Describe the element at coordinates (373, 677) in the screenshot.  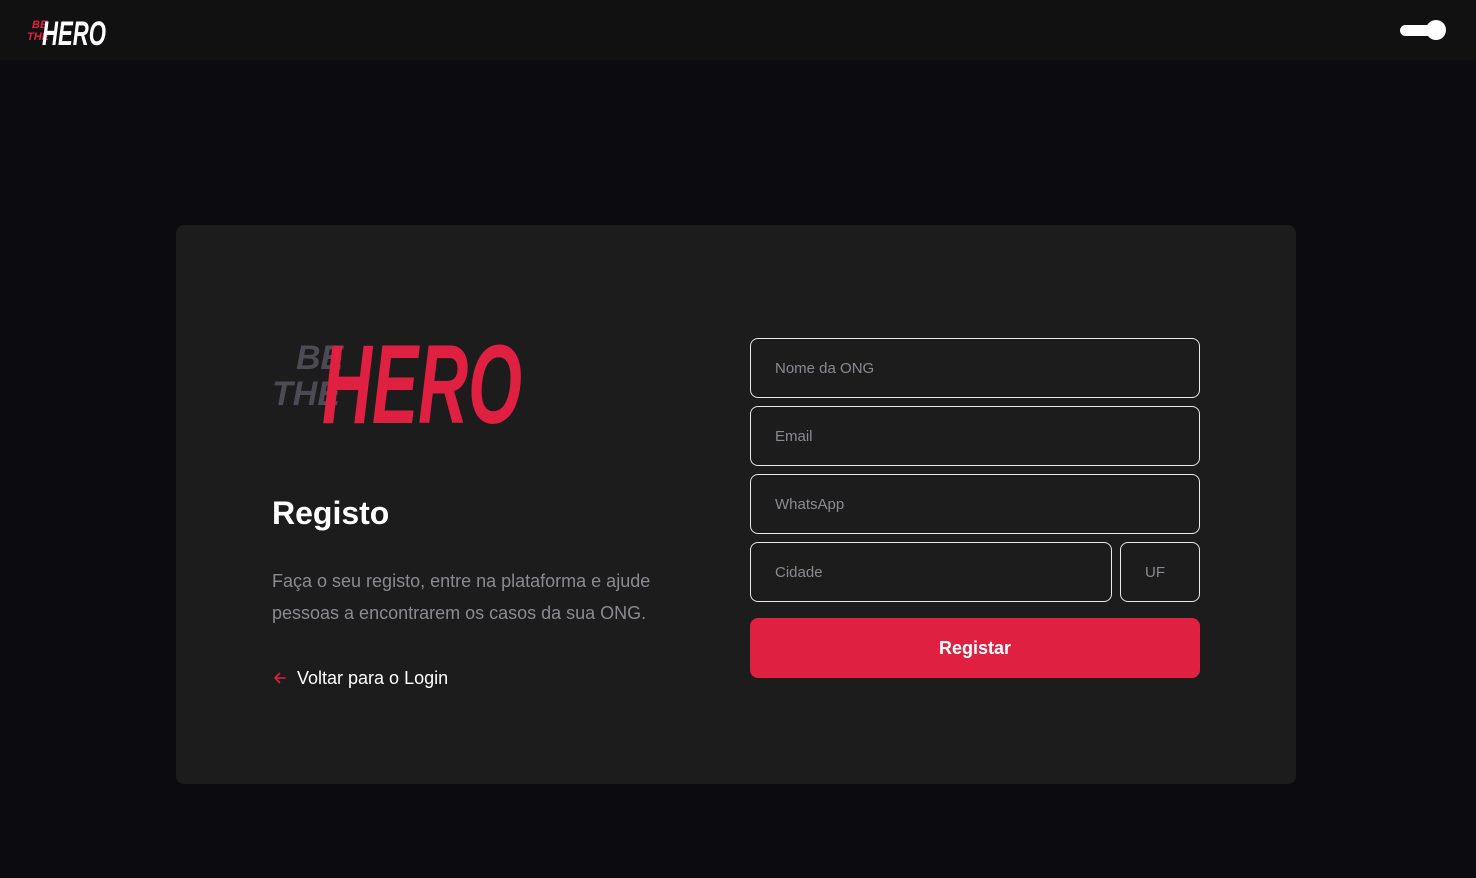
I see `back-to-login-label: Voltar para o Login` at that location.